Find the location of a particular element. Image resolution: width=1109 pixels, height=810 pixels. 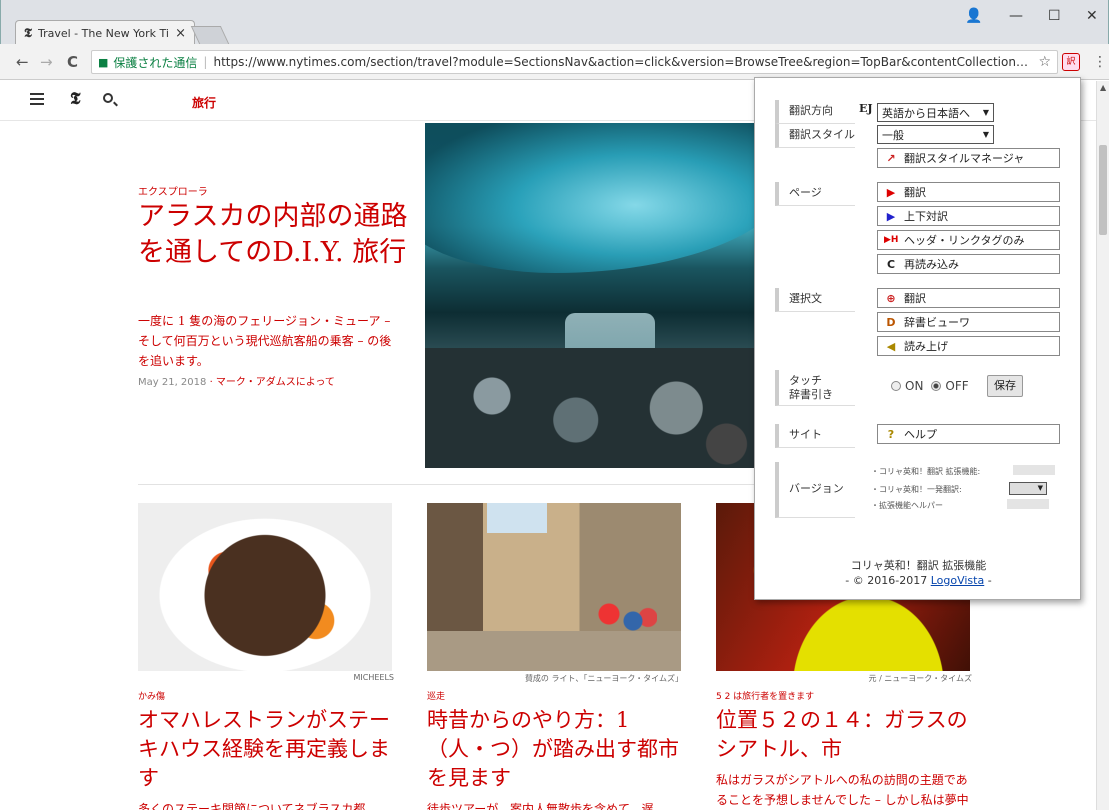

translate-arrow-icon: ▶ is located at coordinates (891, 192).